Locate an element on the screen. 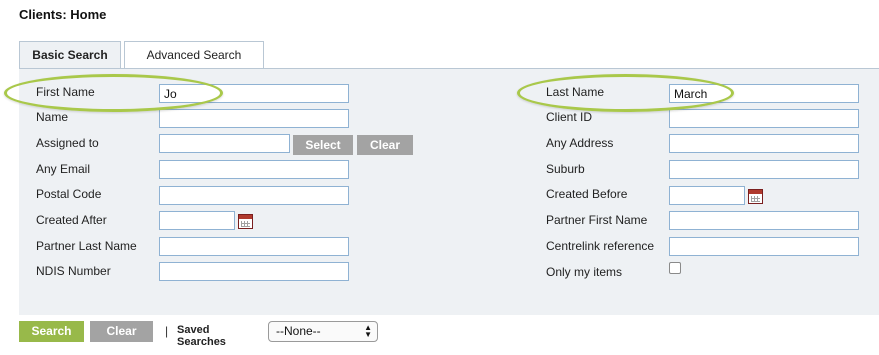 This screenshot has height=355, width=879. any-email-input is located at coordinates (254, 169).